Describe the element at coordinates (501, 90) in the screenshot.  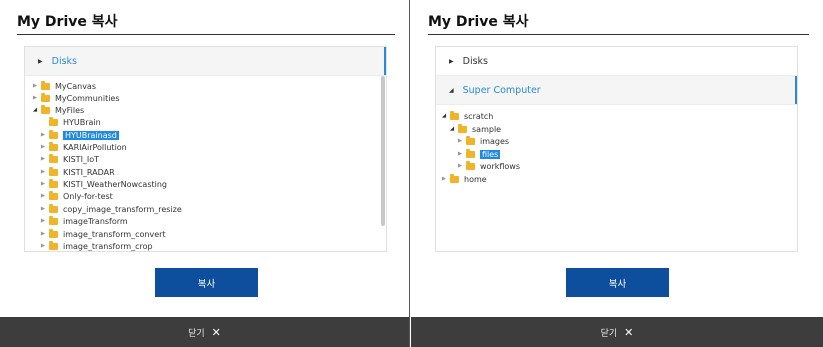
I see `accordion-super-computer-label: Super Computer` at that location.